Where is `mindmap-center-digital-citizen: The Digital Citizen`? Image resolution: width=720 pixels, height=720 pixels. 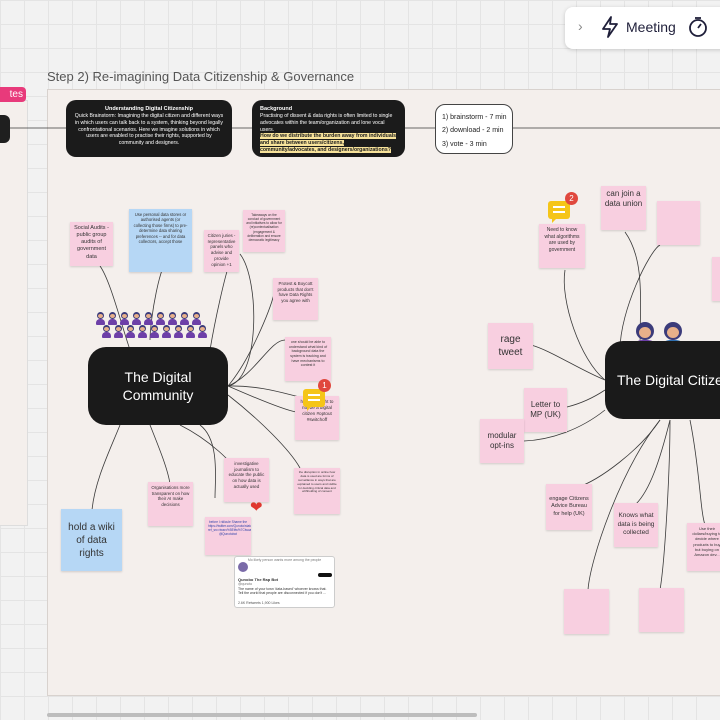
mindmap-center-digital-citizen: The Digital Citizen is located at coordinates (662, 380).